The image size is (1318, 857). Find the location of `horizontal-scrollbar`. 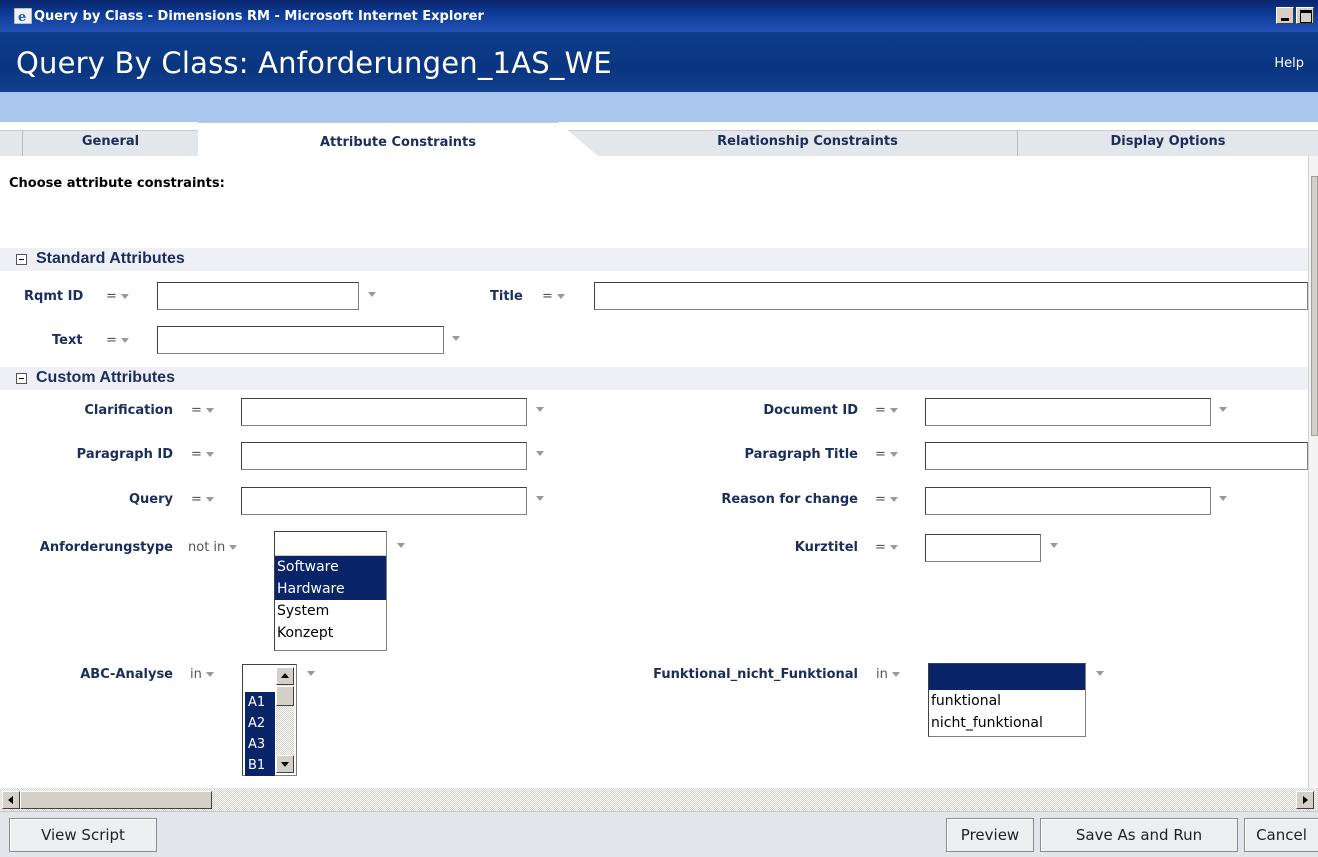

horizontal-scrollbar is located at coordinates (659, 799).